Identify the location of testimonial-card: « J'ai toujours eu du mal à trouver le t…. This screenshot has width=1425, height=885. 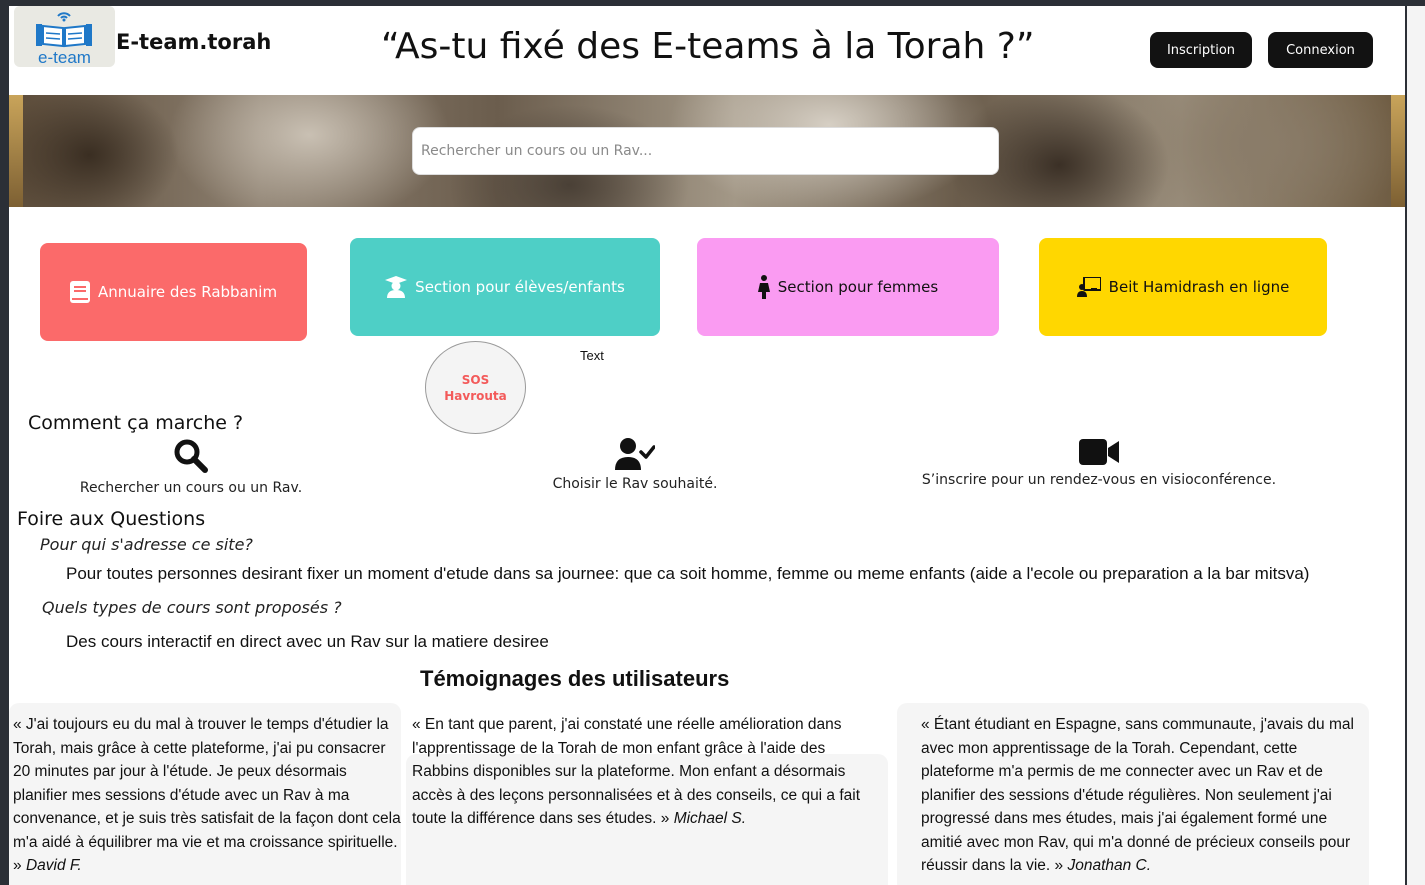
(205, 794).